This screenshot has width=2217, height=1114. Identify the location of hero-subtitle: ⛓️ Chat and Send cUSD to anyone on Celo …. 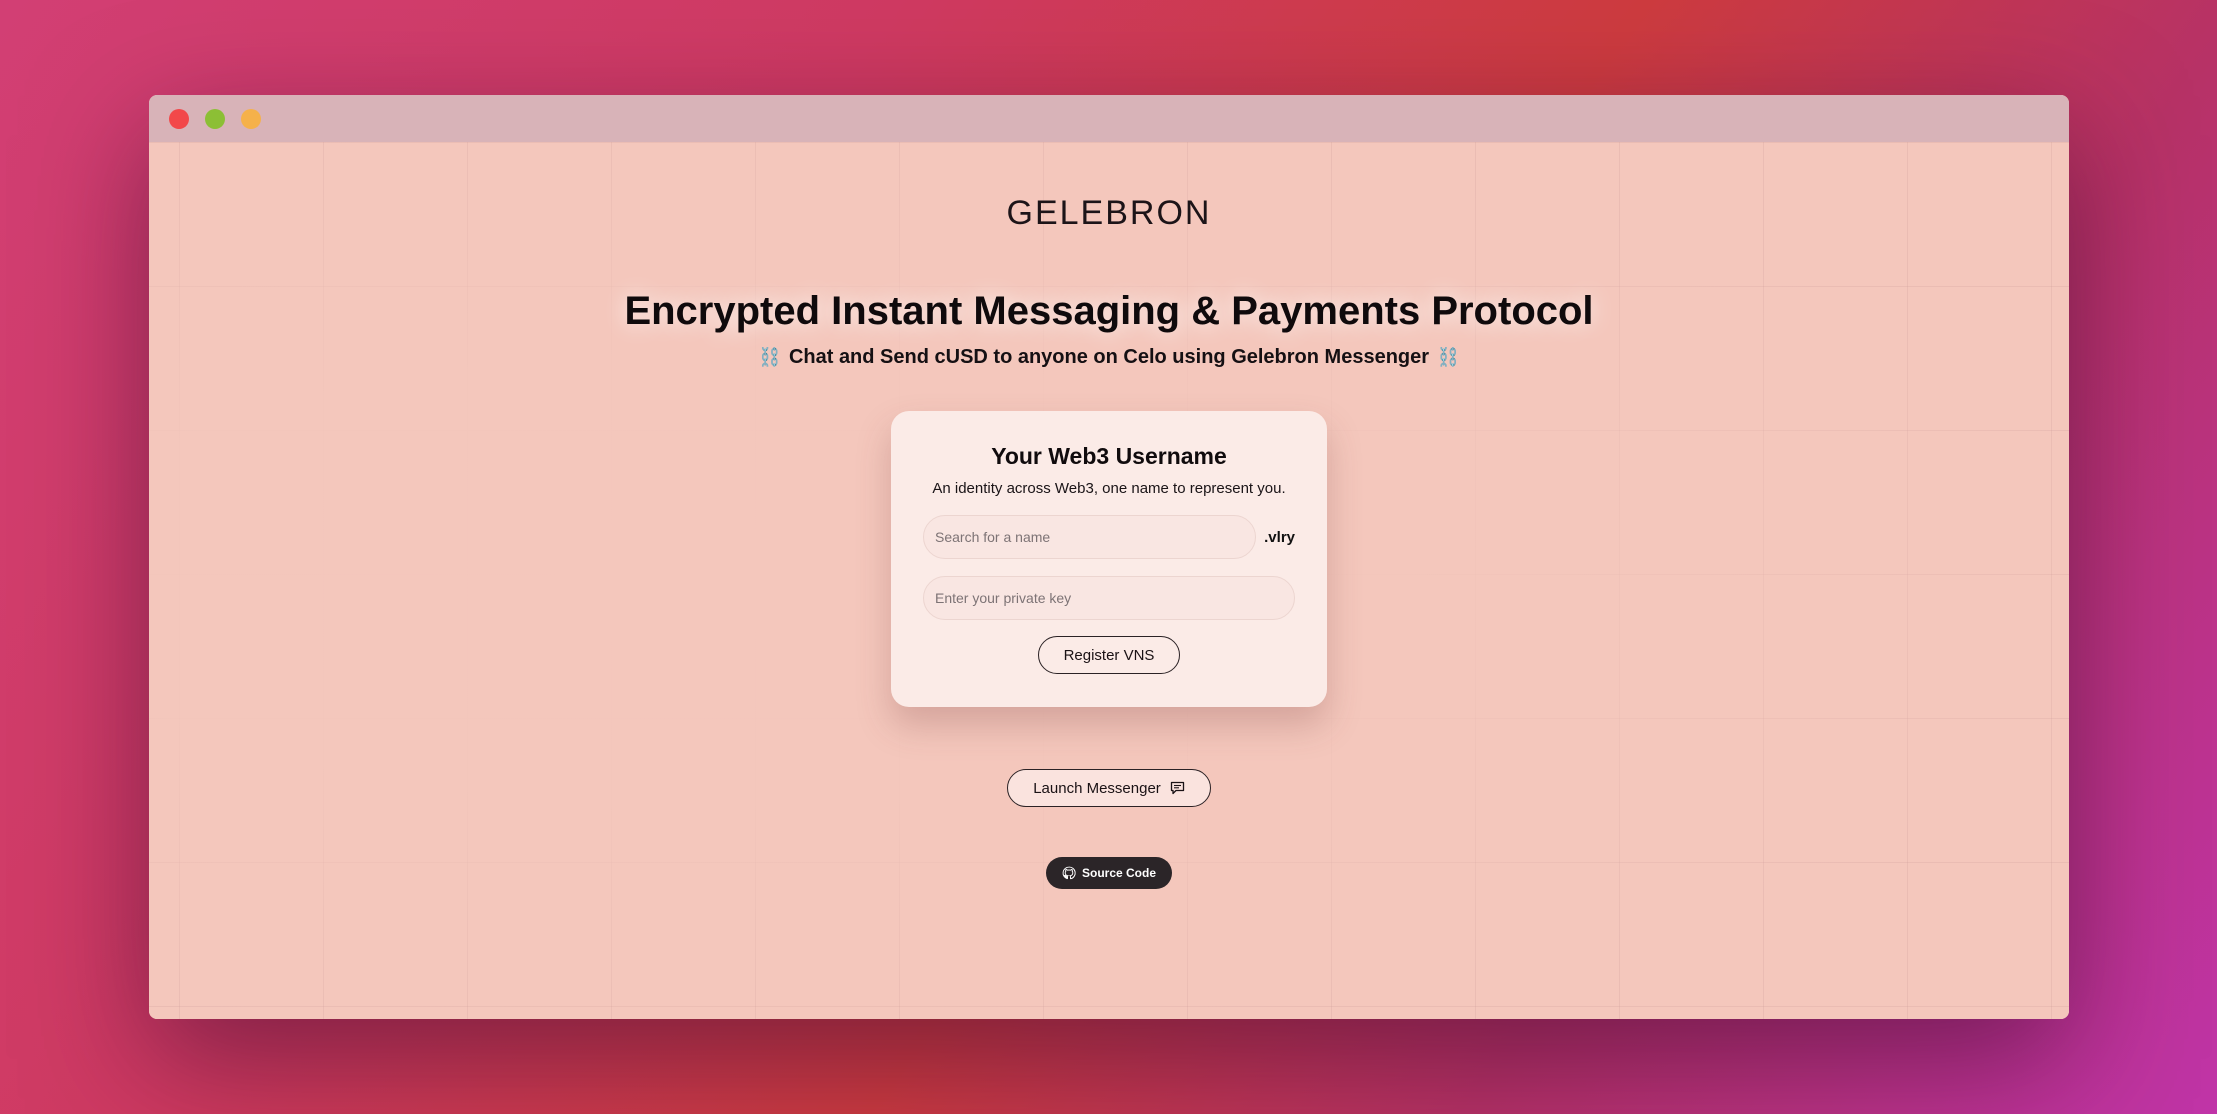
(1109, 357).